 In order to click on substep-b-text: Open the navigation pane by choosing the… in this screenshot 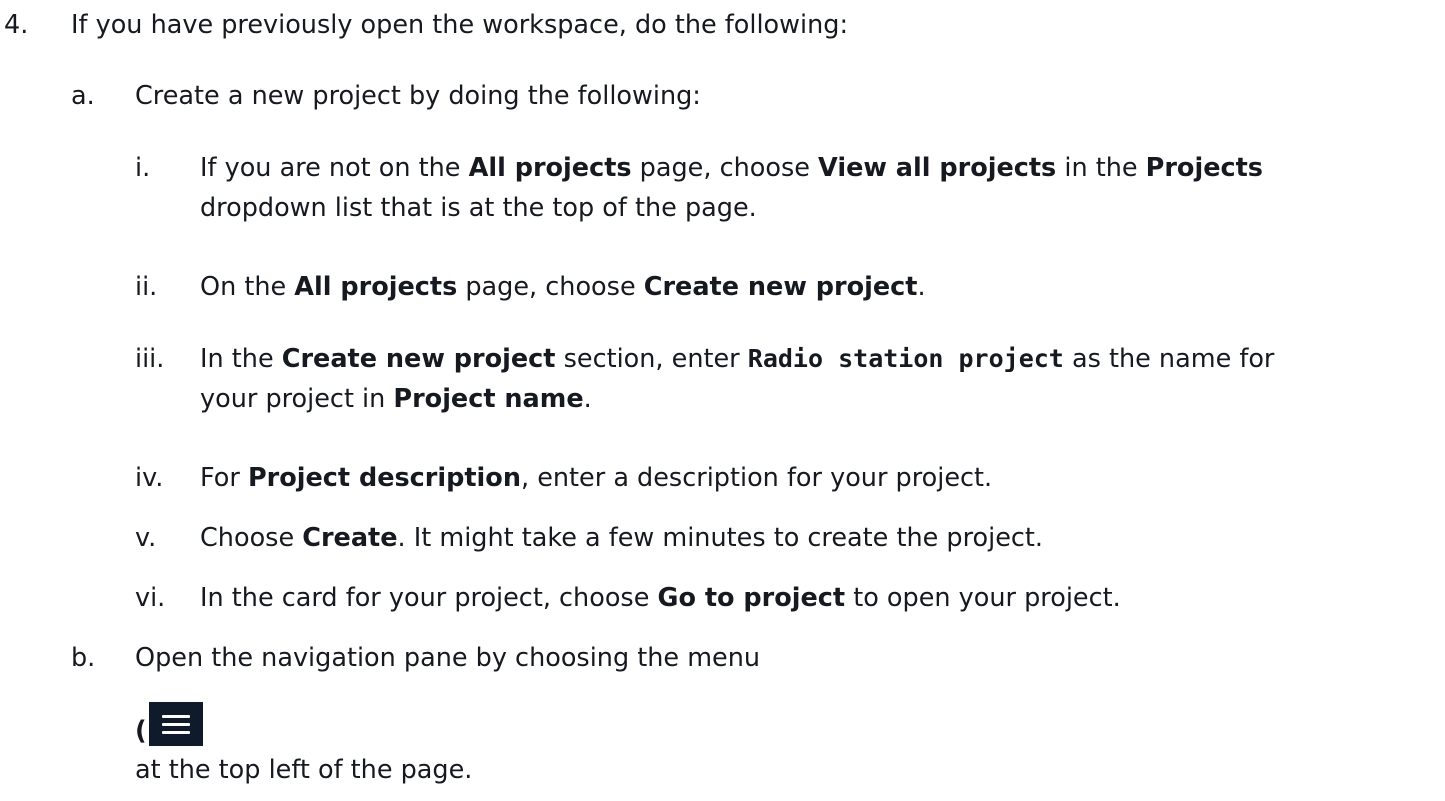, I will do `click(448, 658)`.